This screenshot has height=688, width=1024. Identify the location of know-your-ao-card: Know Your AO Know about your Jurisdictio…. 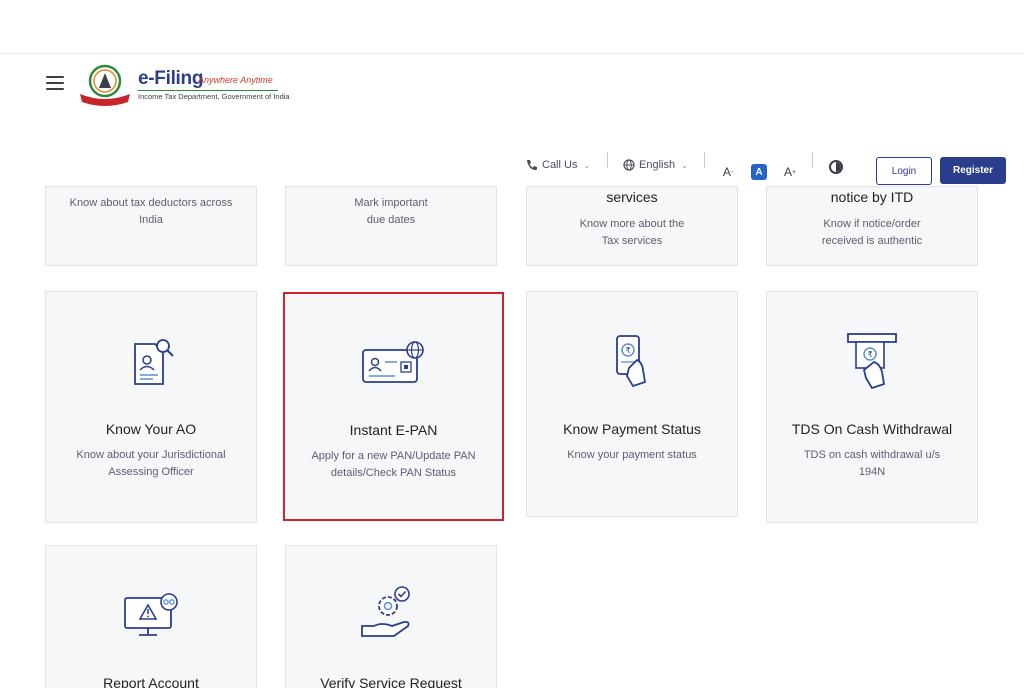
(151, 407).